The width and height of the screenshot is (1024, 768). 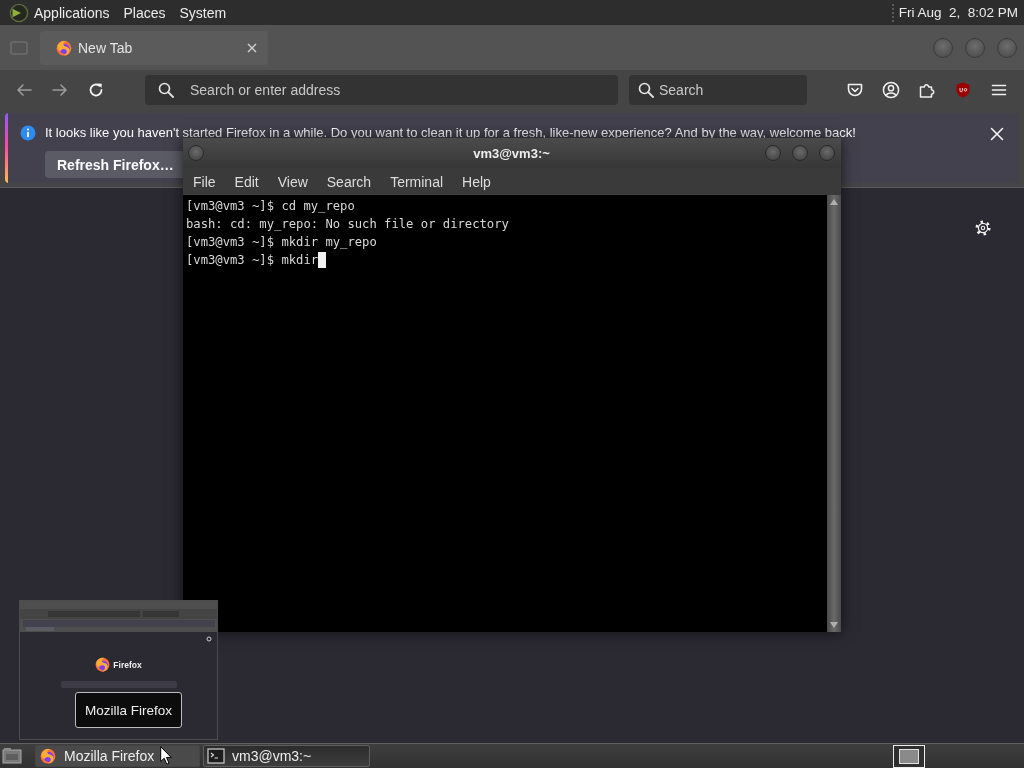 I want to click on account-icon, so click(x=891, y=90).